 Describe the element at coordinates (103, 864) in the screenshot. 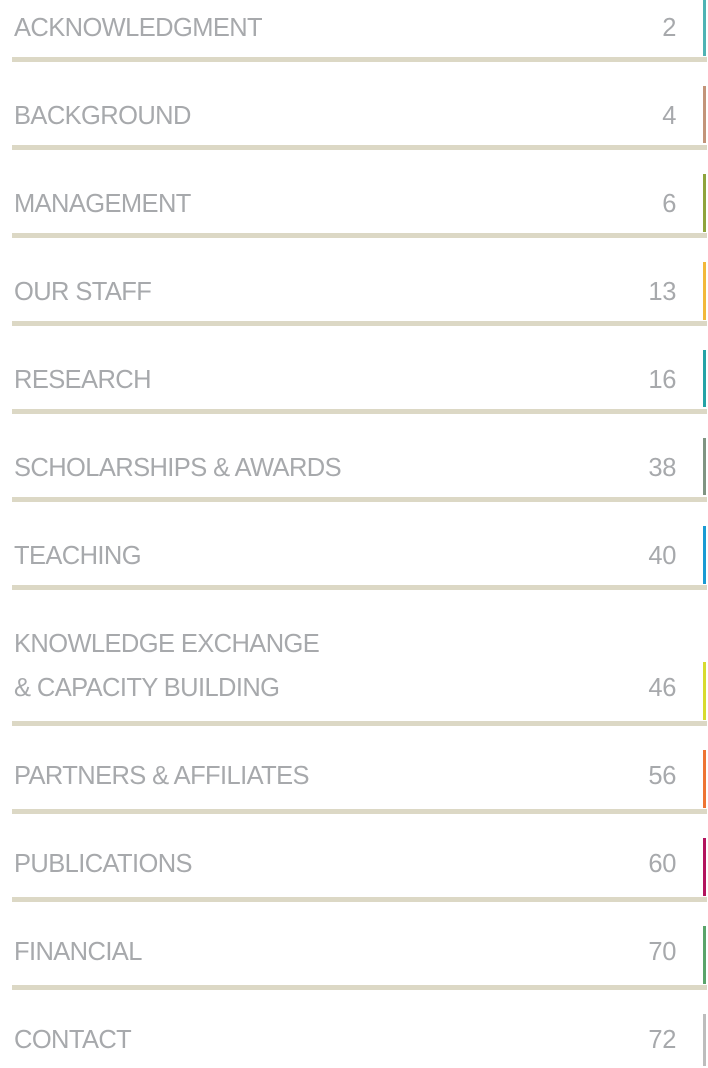

I see `toc-entry-title-line: PUBLICATIONS` at that location.